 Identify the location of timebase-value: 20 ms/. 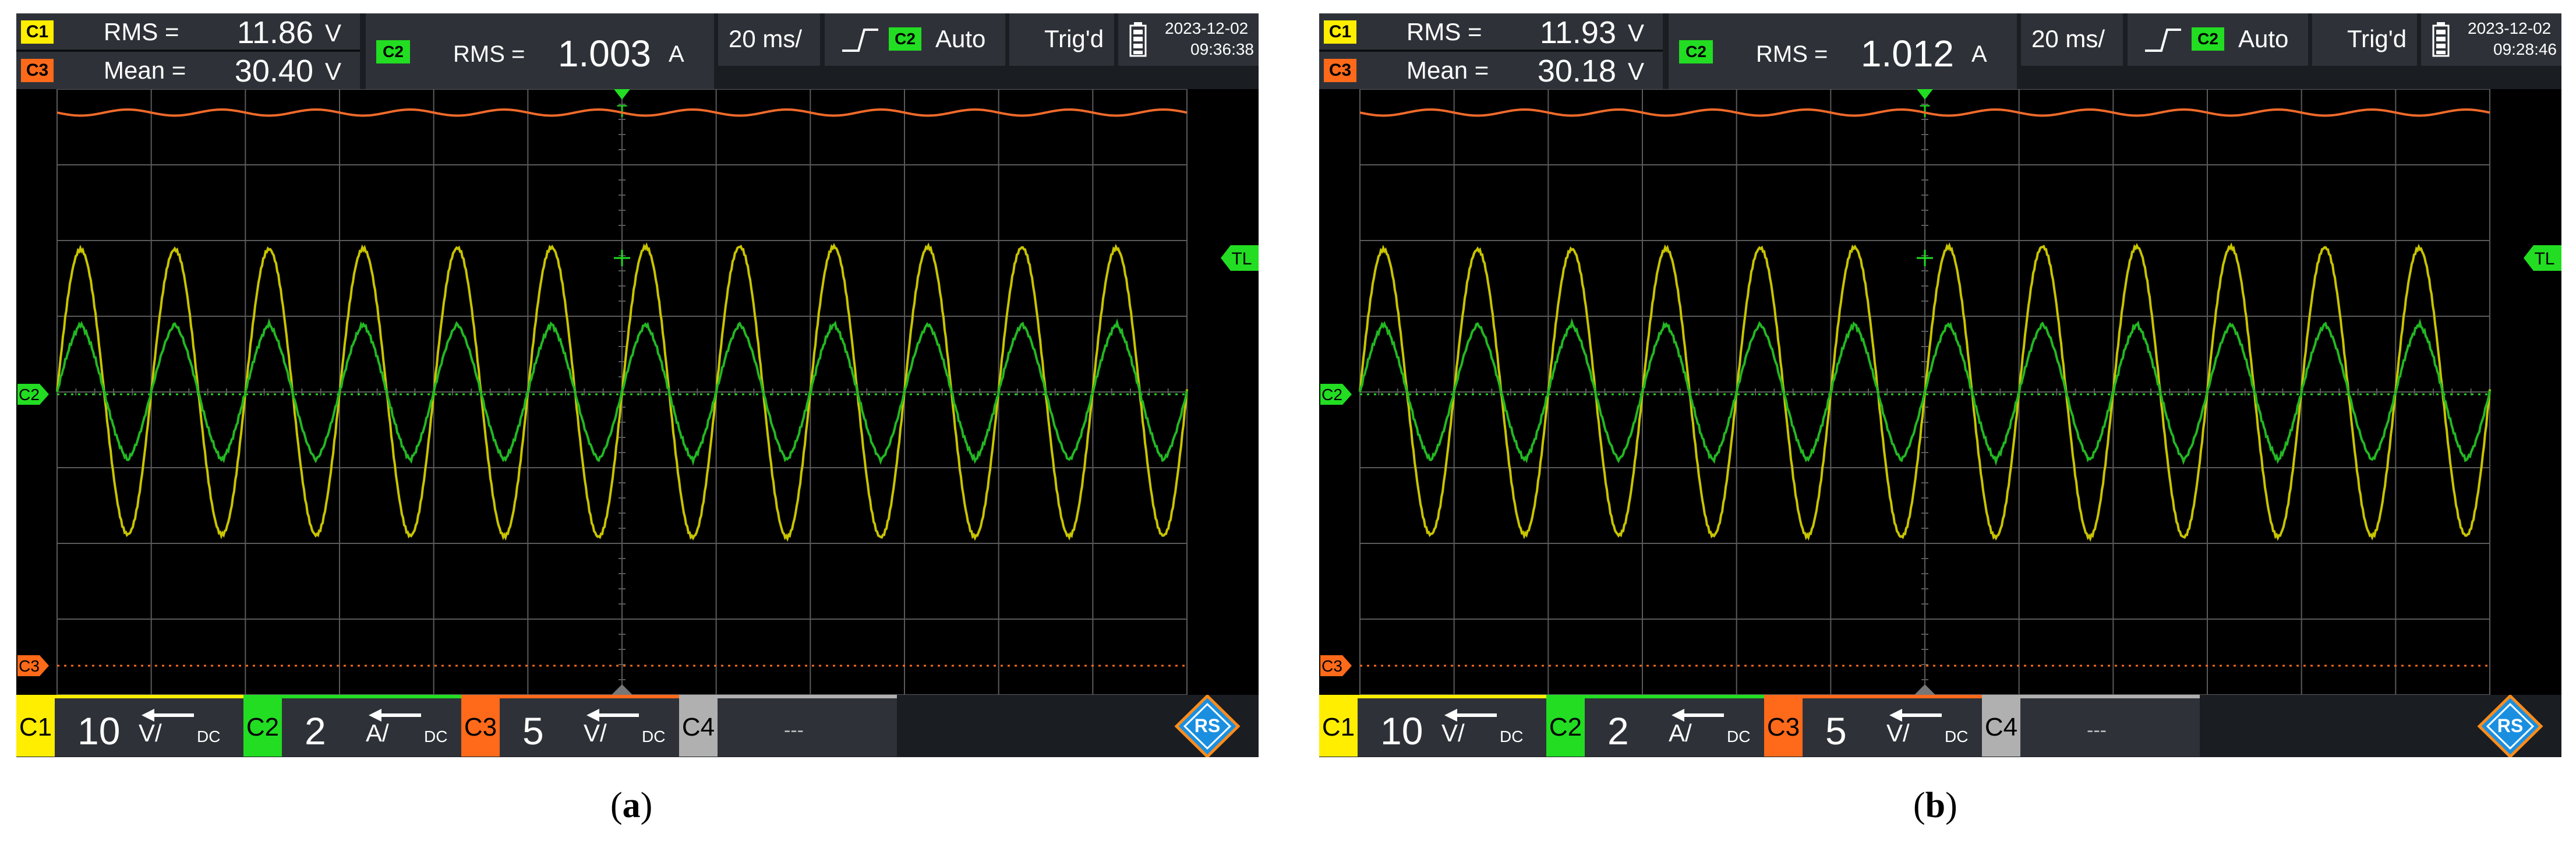
(766, 39).